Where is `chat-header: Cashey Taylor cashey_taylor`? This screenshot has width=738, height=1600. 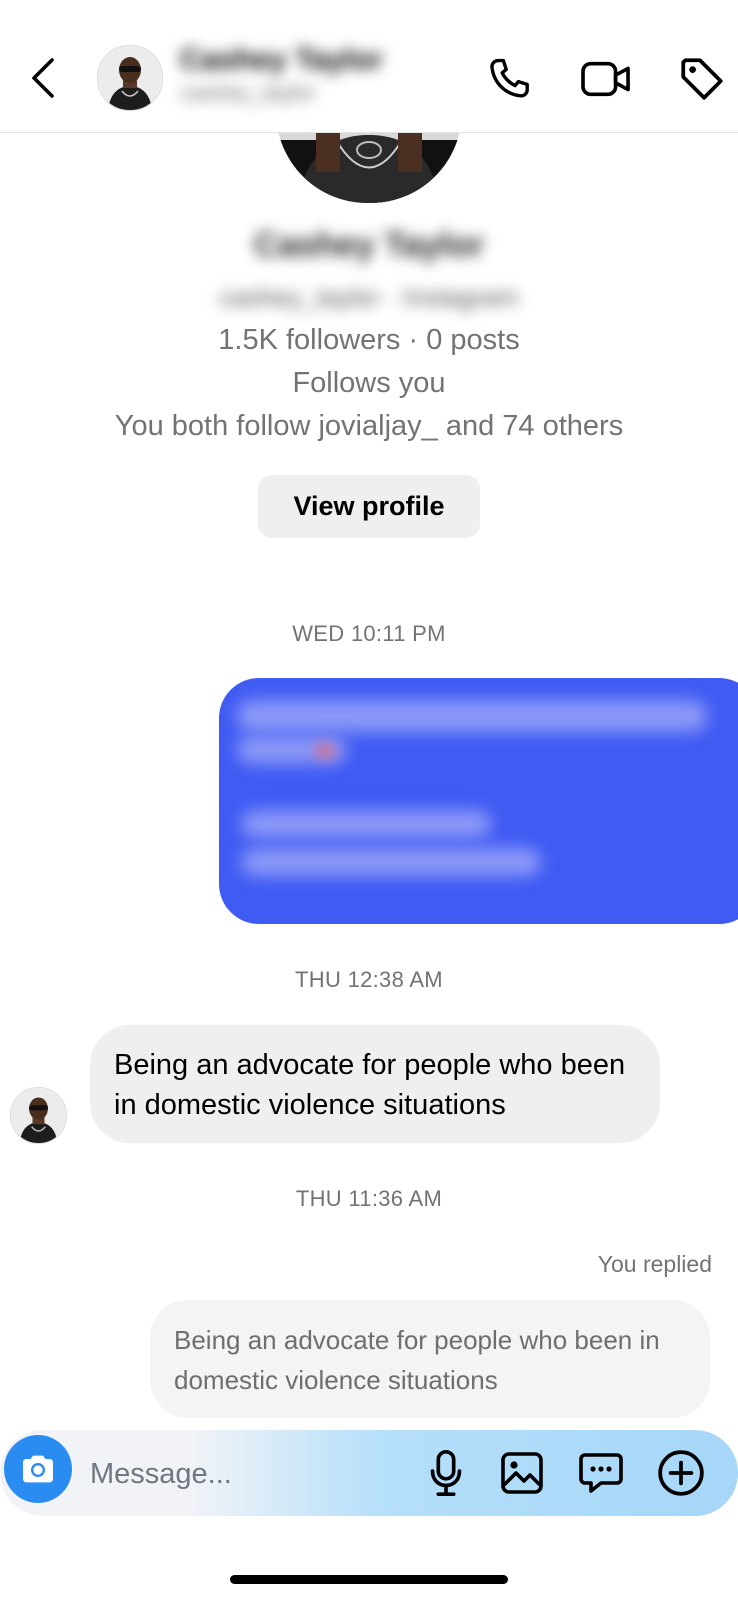 chat-header: Cashey Taylor cashey_taylor is located at coordinates (369, 66).